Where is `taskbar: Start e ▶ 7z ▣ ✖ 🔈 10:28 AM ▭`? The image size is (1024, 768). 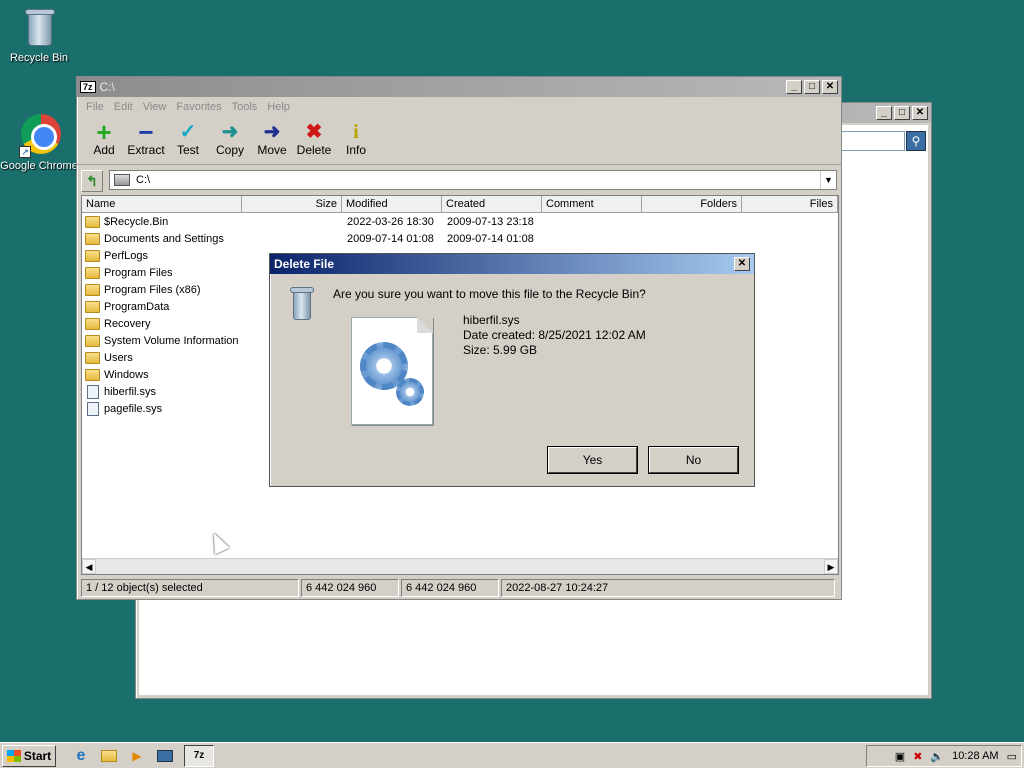
taskbar: Start e ▶ 7z ▣ ✖ 🔈 10:28 AM ▭ is located at coordinates (512, 755).